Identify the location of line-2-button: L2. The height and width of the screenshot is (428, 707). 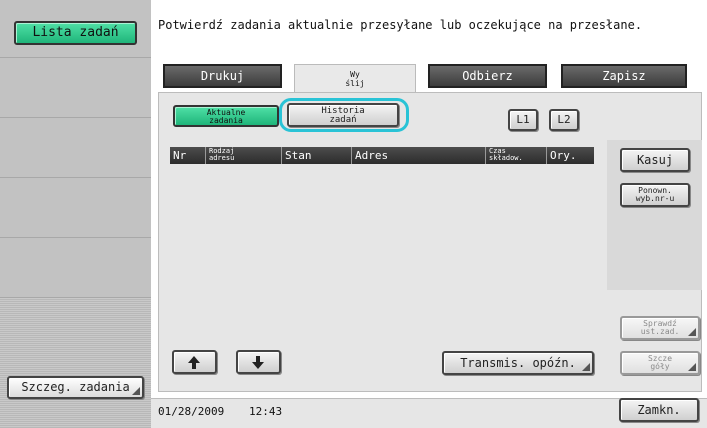
(564, 120).